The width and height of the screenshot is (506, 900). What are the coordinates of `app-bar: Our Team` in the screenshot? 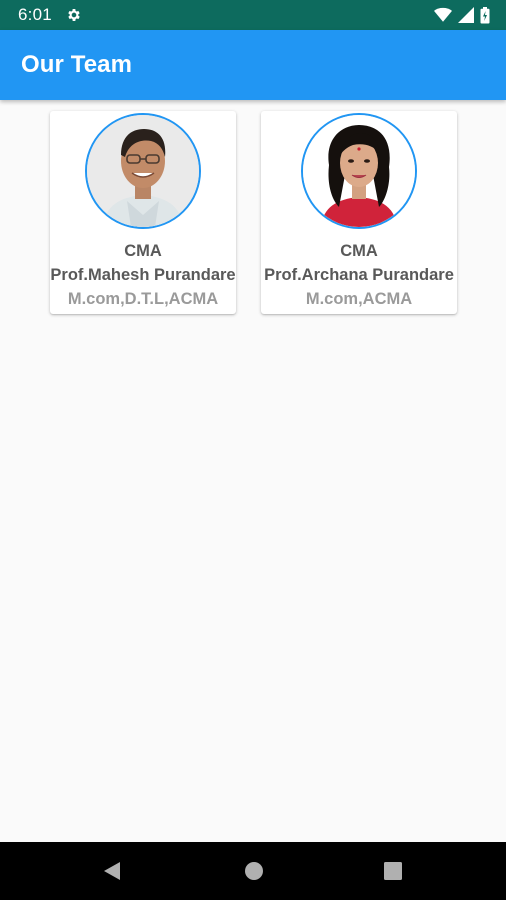 It's located at (253, 65).